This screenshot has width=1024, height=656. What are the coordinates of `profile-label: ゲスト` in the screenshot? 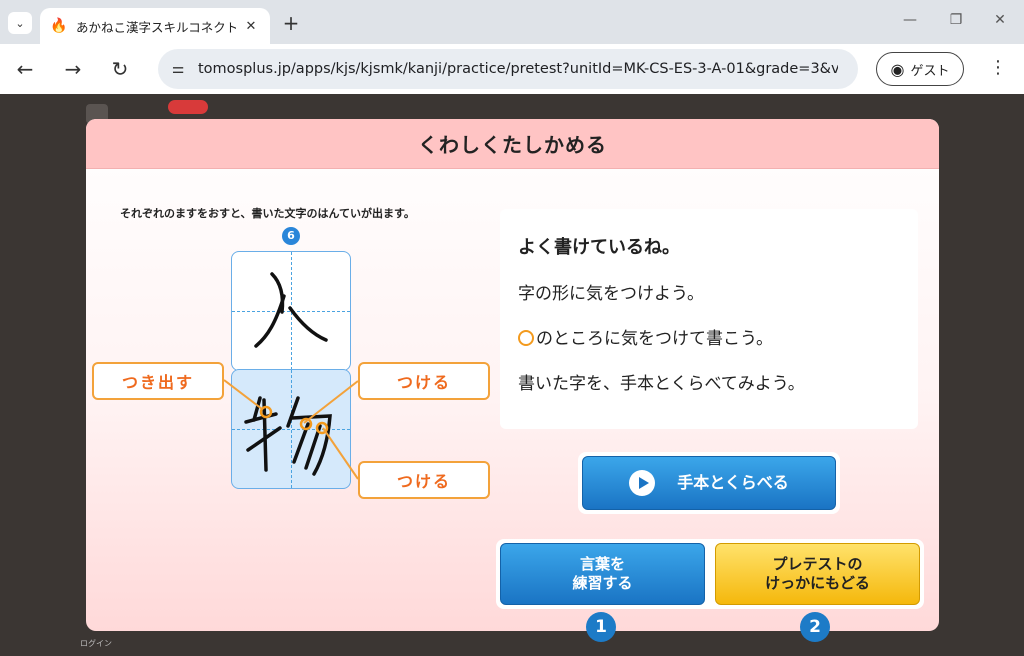 It's located at (930, 71).